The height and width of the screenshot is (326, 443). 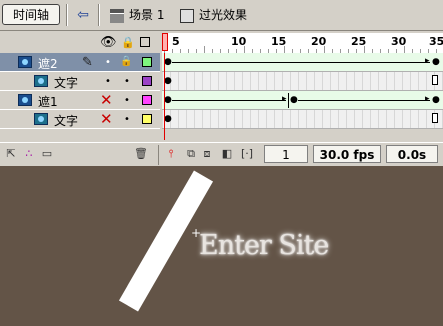 What do you see at coordinates (171, 154) in the screenshot?
I see `center-frame-icon: ⫯` at bounding box center [171, 154].